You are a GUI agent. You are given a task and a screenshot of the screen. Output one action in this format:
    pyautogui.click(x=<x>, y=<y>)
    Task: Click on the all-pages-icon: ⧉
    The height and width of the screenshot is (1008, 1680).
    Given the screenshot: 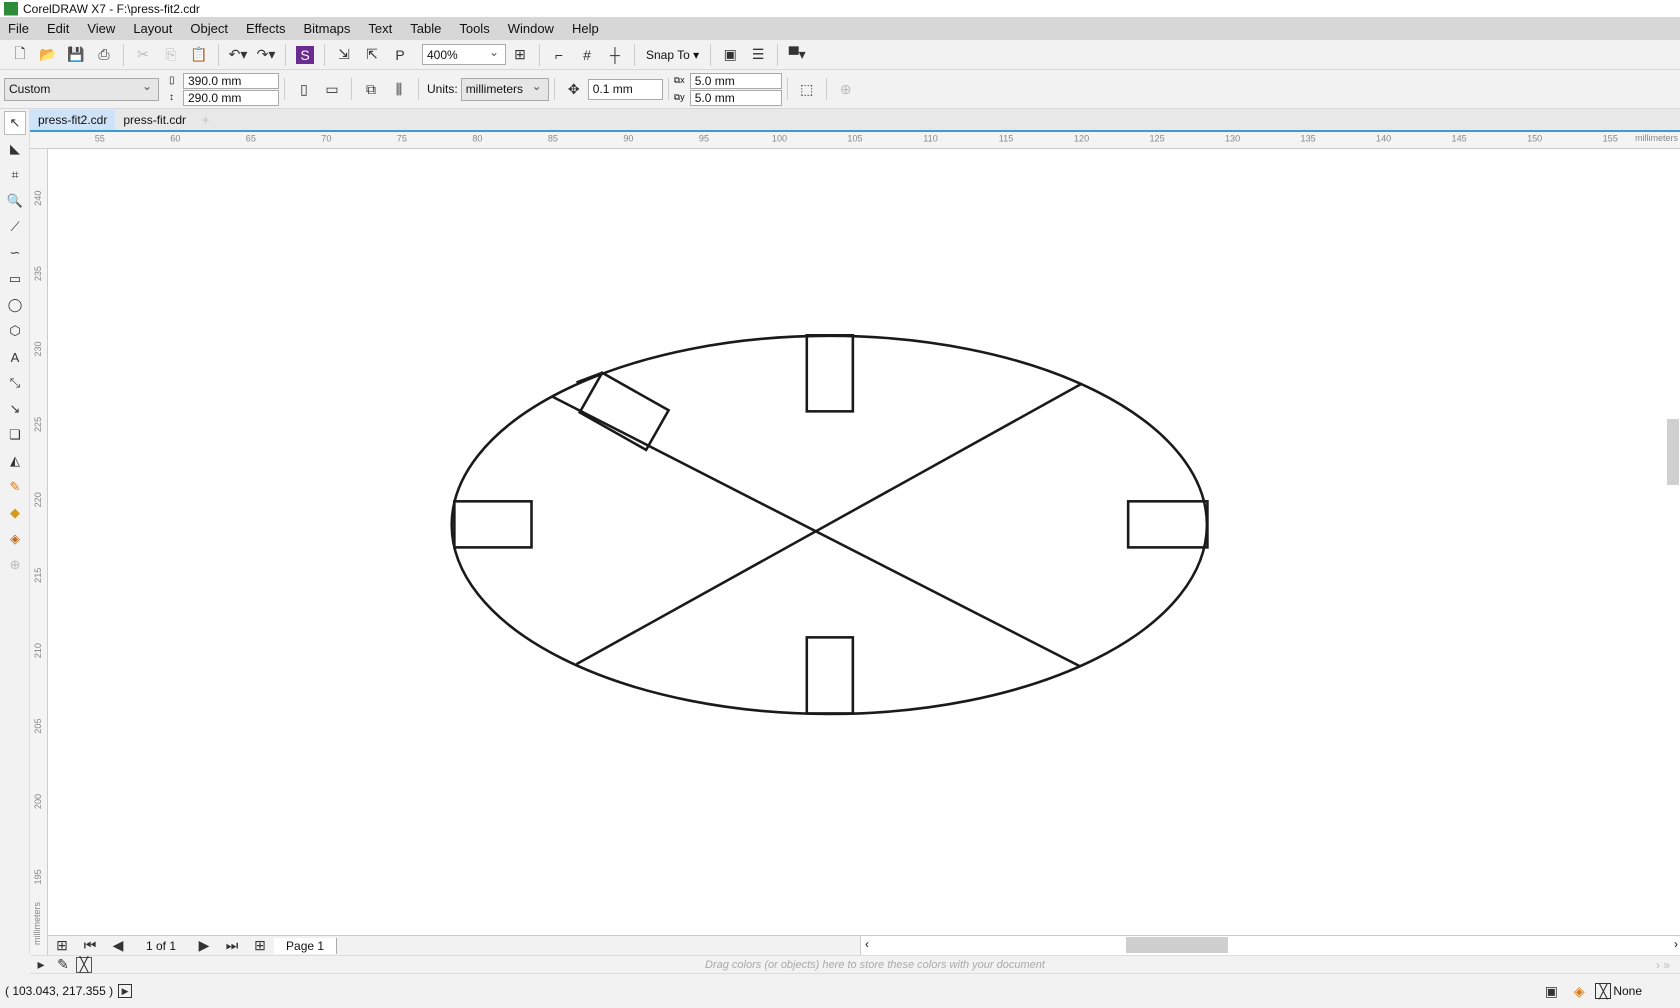 What is the action you would take?
    pyautogui.click(x=371, y=89)
    